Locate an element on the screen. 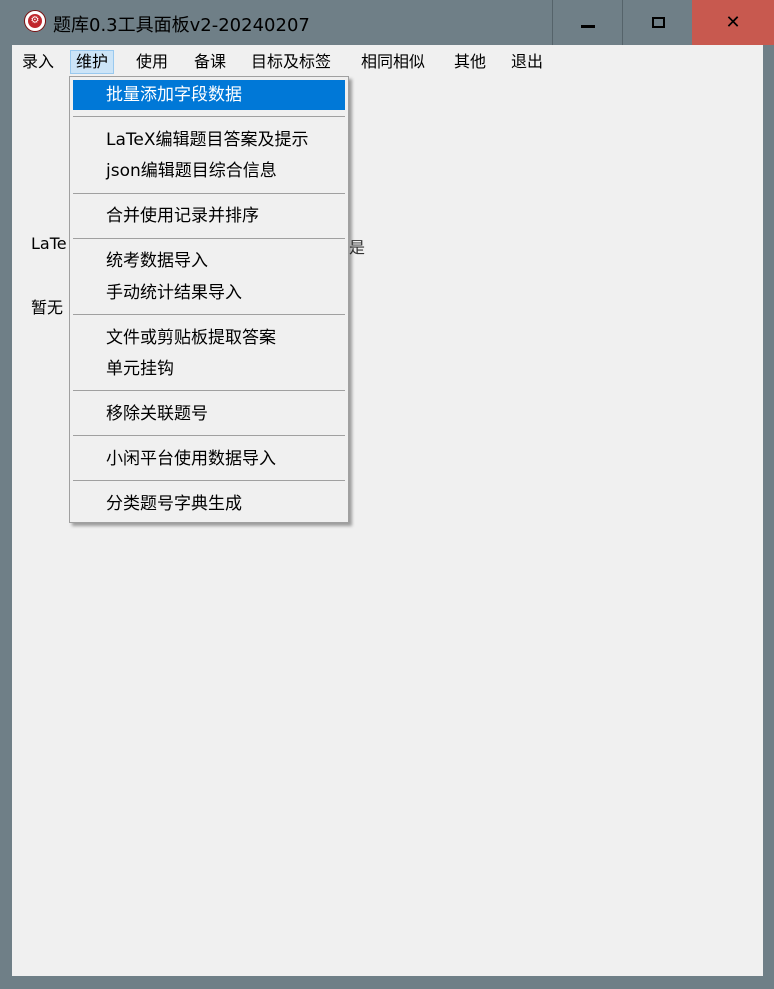 This screenshot has width=774, height=989. menu-exit: 退出 is located at coordinates (527, 62).